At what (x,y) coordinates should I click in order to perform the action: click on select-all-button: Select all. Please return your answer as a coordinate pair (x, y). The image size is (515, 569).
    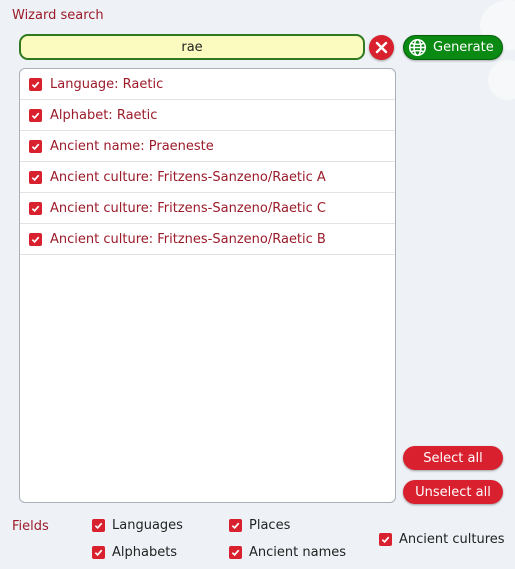
    Looking at the image, I should click on (453, 458).